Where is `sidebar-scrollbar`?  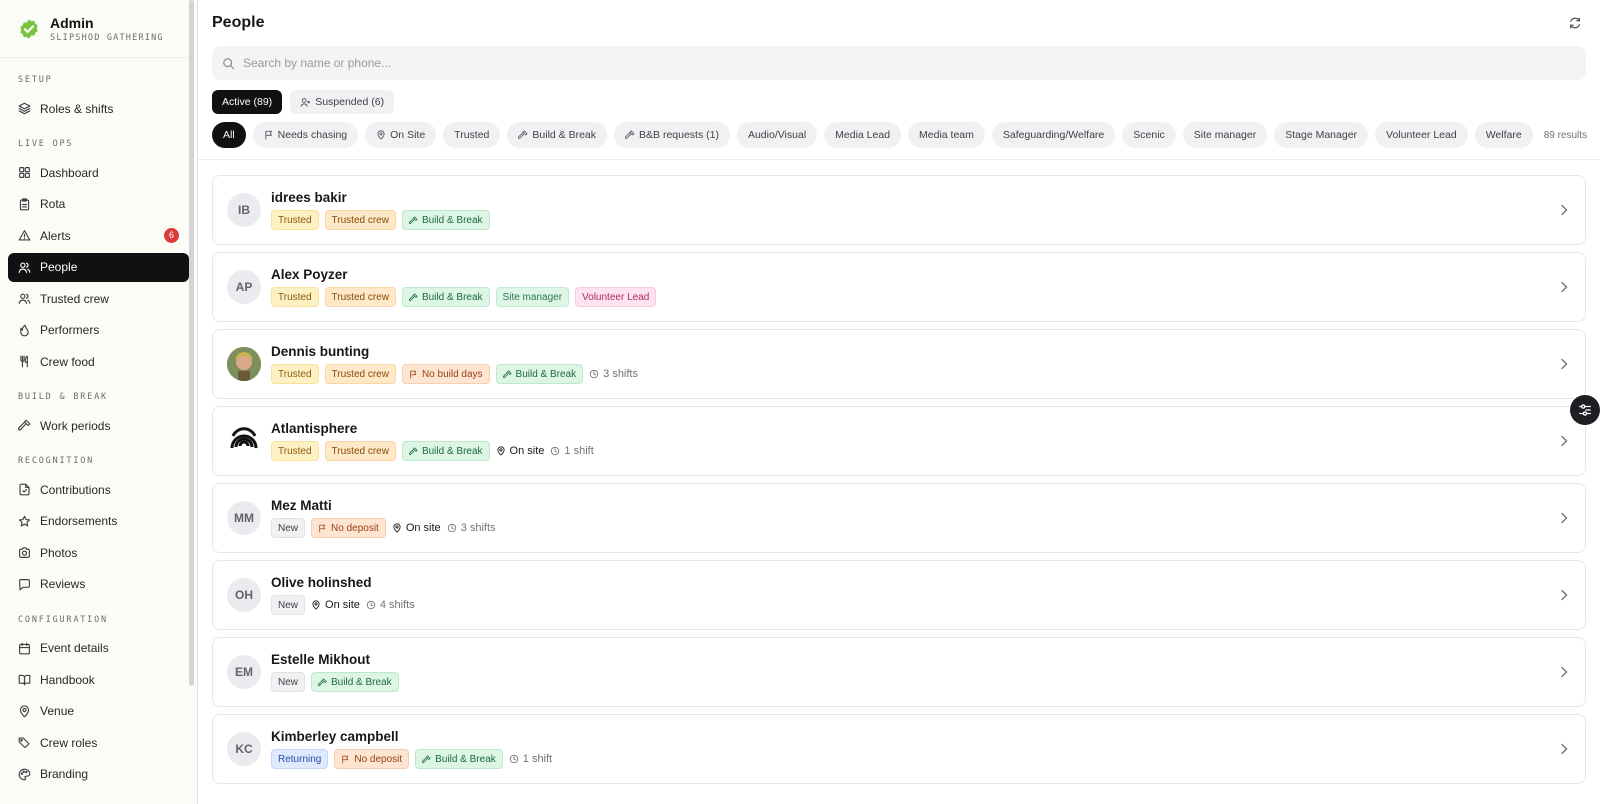
sidebar-scrollbar is located at coordinates (191, 343).